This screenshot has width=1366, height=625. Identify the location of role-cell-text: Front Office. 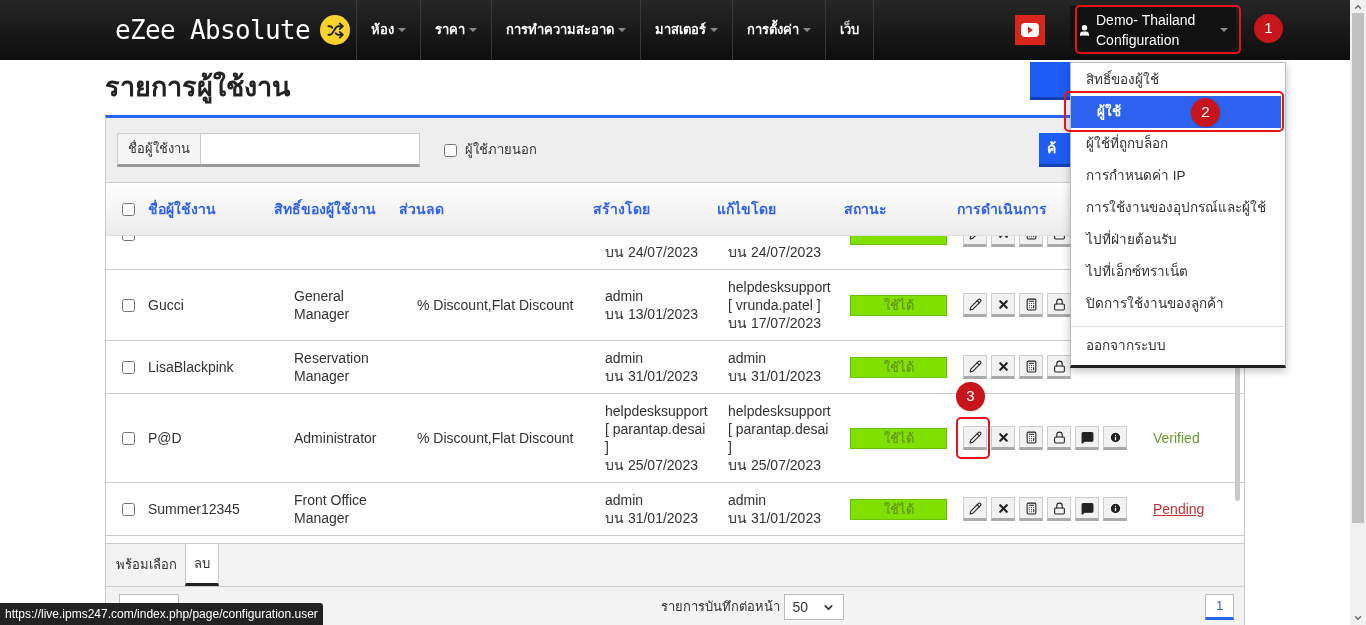
(331, 500).